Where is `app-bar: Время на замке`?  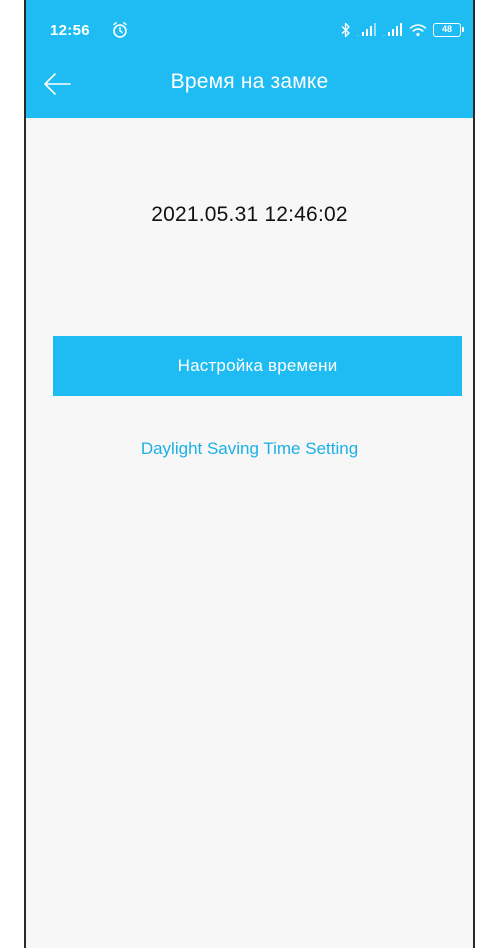 app-bar: Время на замке is located at coordinates (249, 89).